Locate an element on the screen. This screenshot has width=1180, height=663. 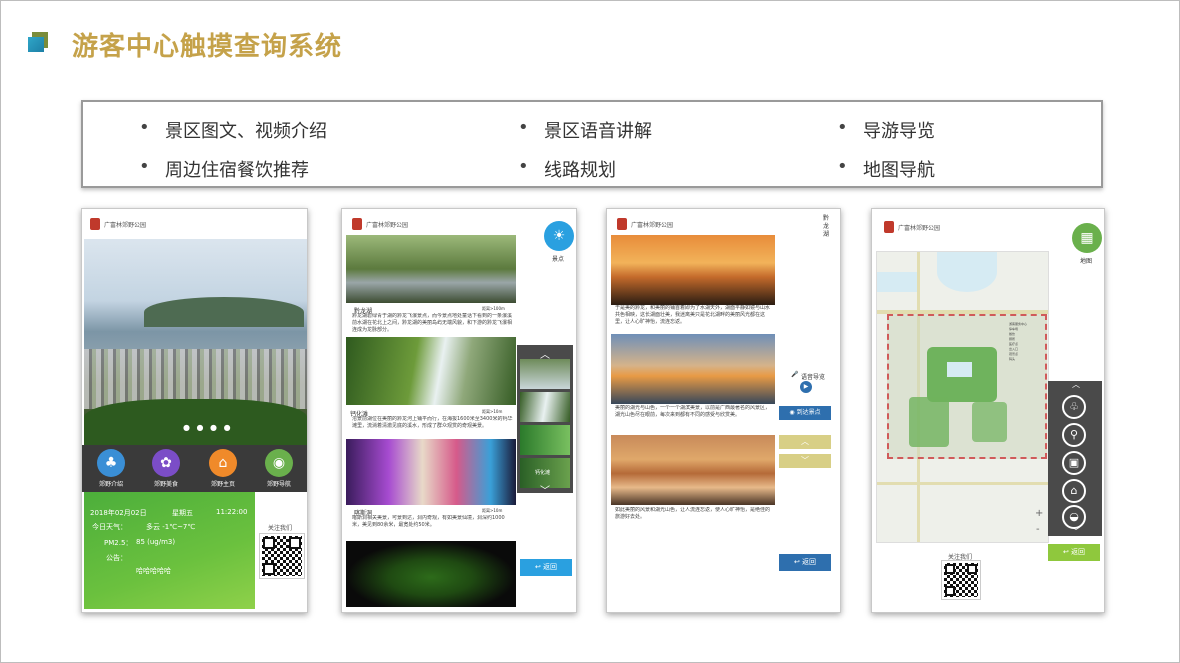
detail-text: 如此美丽的风景和湖光山色，让人流连忘返，使人心旷神怡，是绝佳的旅游好去处。 is located at coordinates (693, 513).